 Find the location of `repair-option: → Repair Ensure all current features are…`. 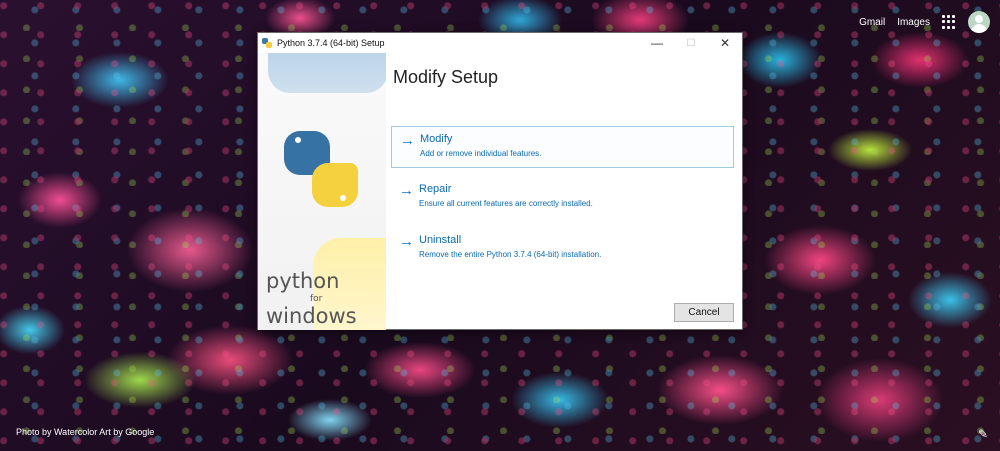

repair-option: → Repair Ensure all current features are… is located at coordinates (562, 198).